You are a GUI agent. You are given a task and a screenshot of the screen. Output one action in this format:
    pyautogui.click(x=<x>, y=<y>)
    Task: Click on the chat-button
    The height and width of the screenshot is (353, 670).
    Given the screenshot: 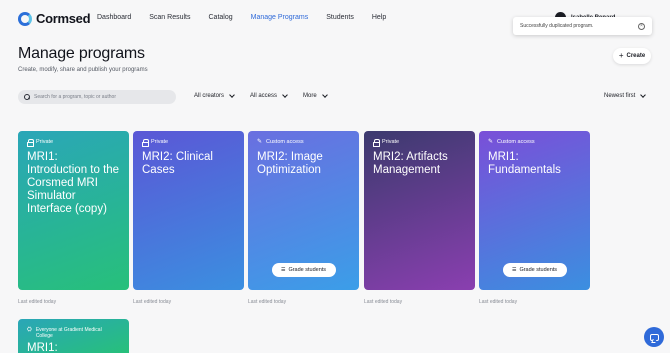 What is the action you would take?
    pyautogui.click(x=654, y=337)
    